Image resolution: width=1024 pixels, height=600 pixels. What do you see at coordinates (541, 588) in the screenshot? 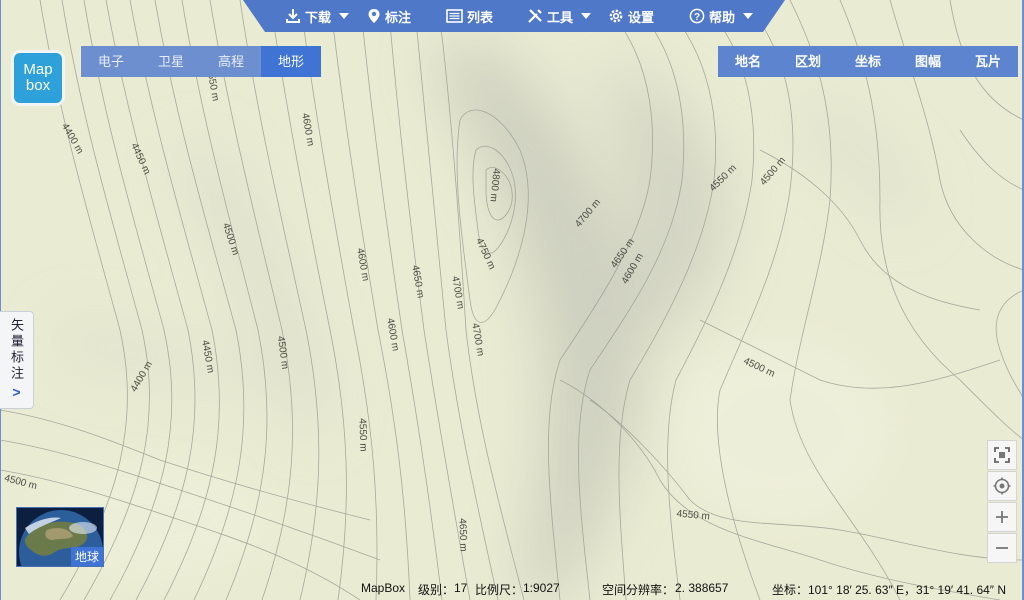
I see `scale-value: 1:9027` at bounding box center [541, 588].